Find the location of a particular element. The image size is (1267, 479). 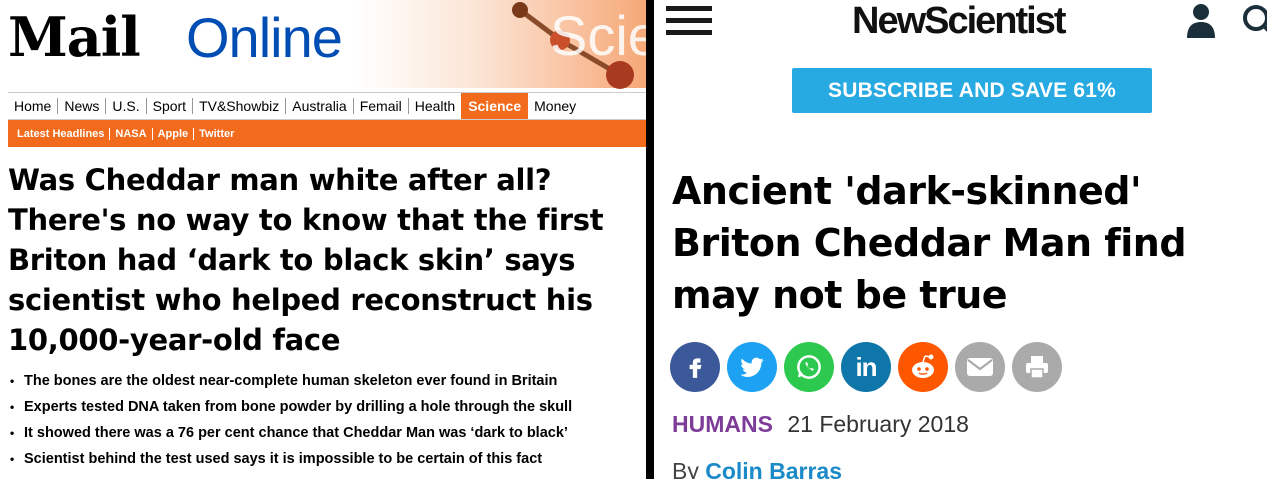

twitter-icon is located at coordinates (752, 367).